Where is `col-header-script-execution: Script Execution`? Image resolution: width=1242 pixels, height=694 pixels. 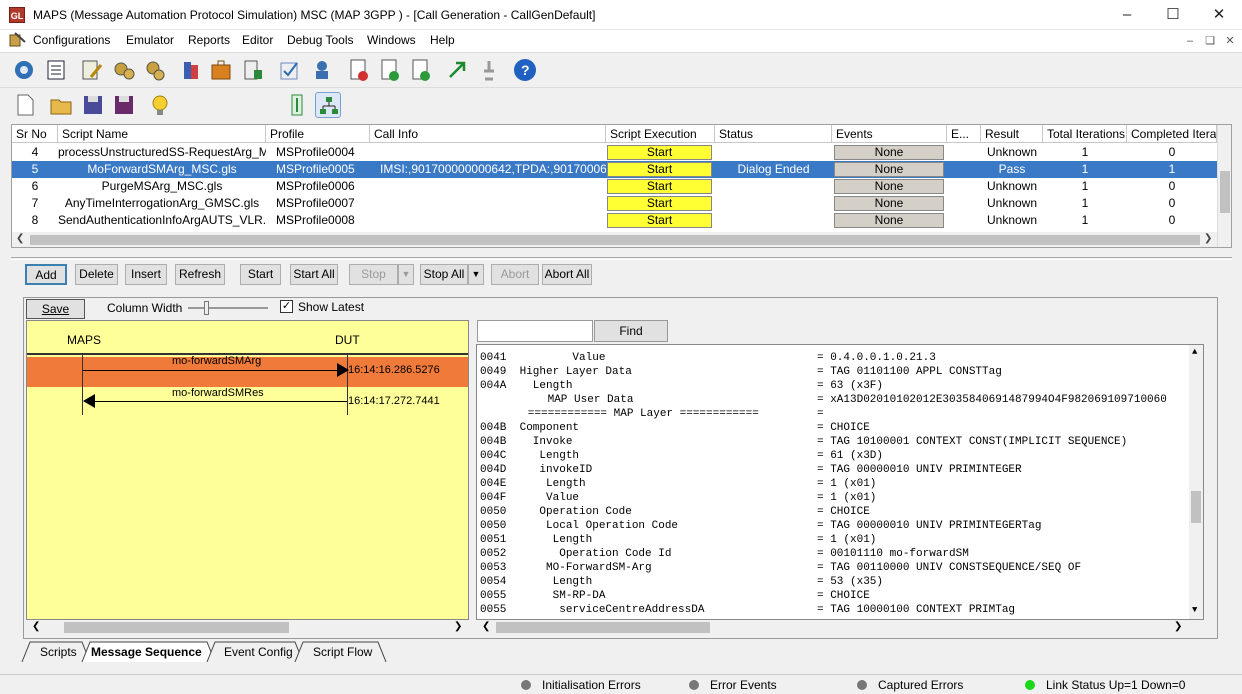 col-header-script-execution: Script Execution is located at coordinates (660, 134).